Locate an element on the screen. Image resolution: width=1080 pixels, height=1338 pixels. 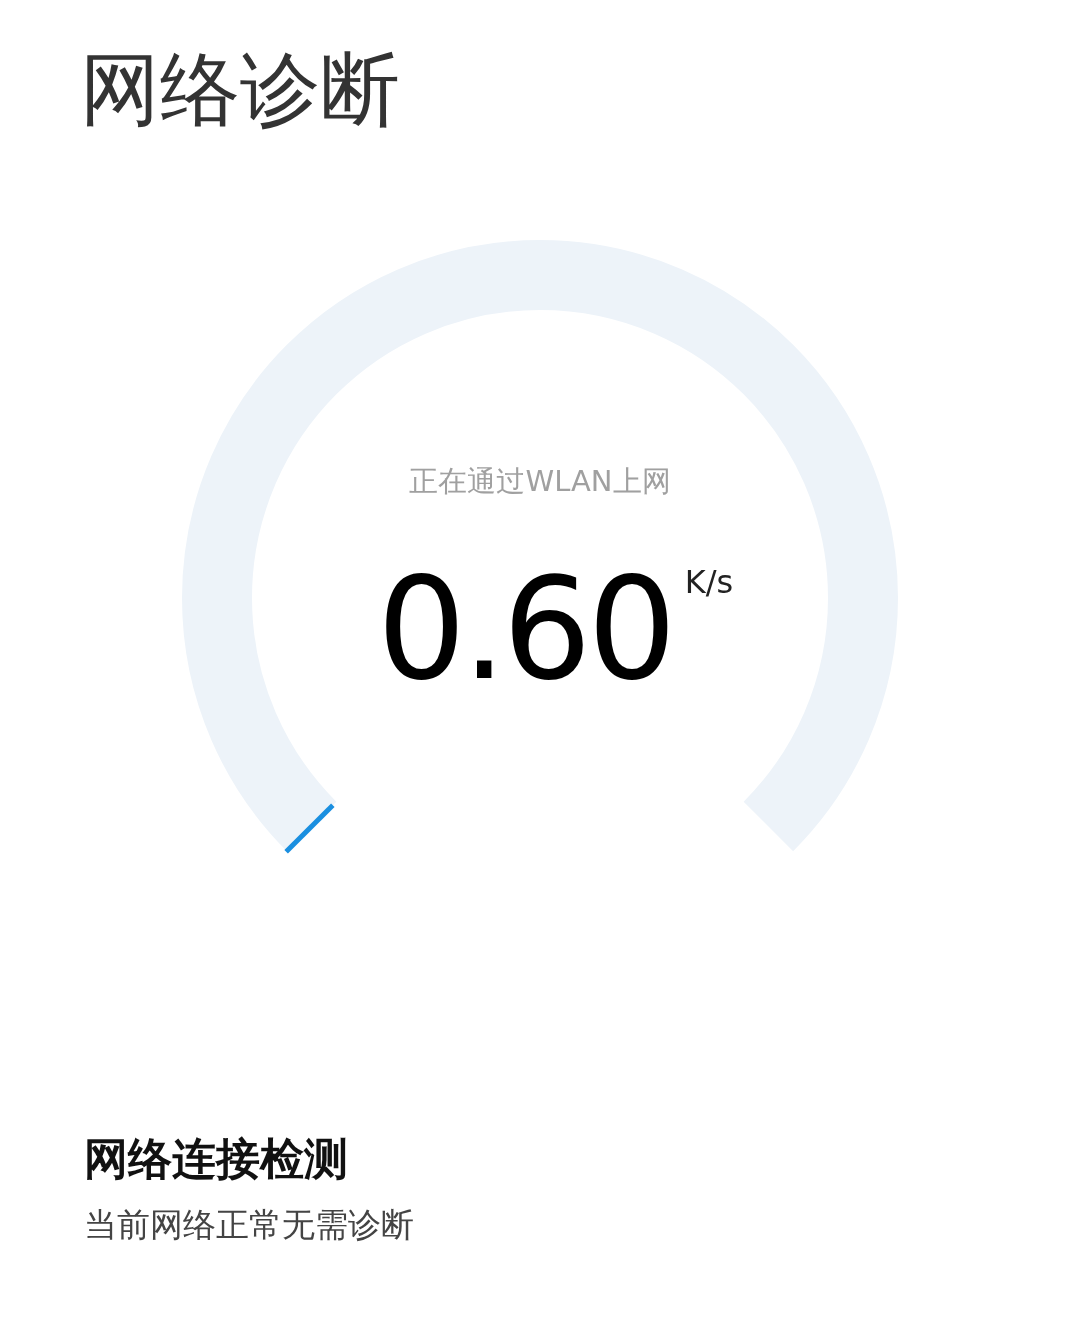
speed-unit: K/s is located at coordinates (709, 582).